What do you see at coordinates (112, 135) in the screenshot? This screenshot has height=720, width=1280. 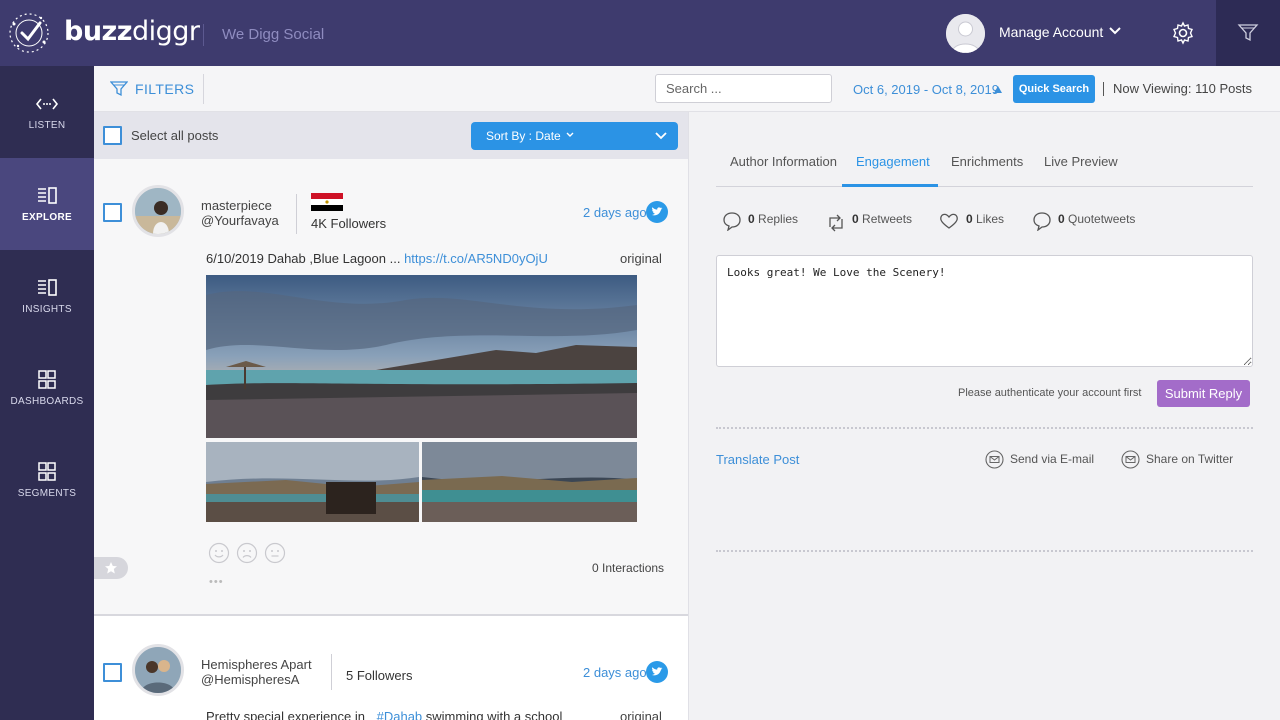 I see `select-all-checkbox` at bounding box center [112, 135].